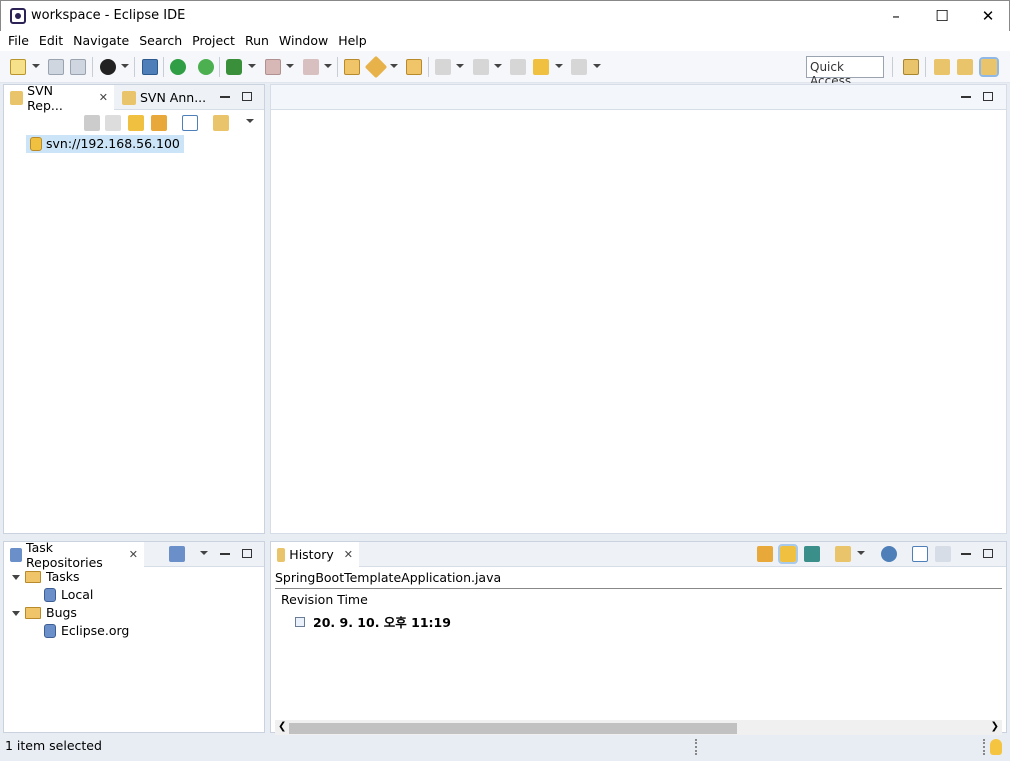  Describe the element at coordinates (324, 599) in the screenshot. I see `revision-time-header: Revision Time` at that location.